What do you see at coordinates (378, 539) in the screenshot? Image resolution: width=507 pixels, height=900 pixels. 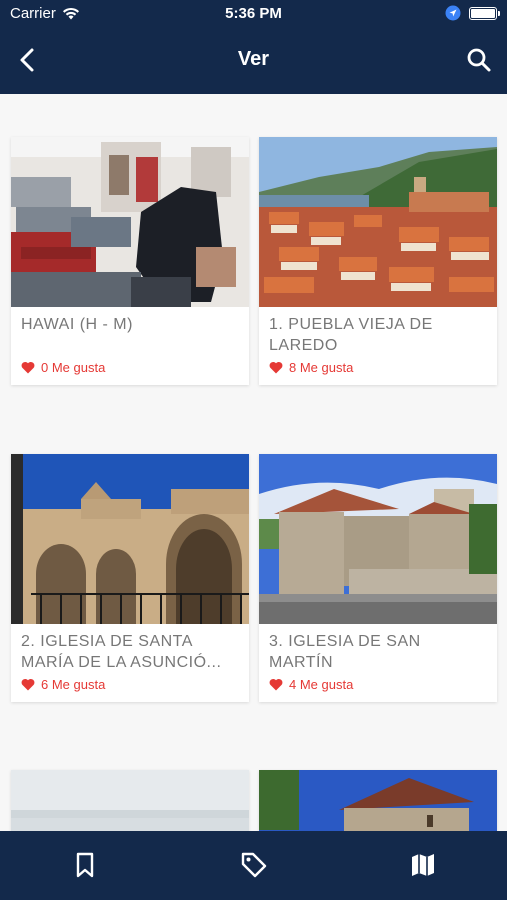 I see `stone-church-photo` at bounding box center [378, 539].